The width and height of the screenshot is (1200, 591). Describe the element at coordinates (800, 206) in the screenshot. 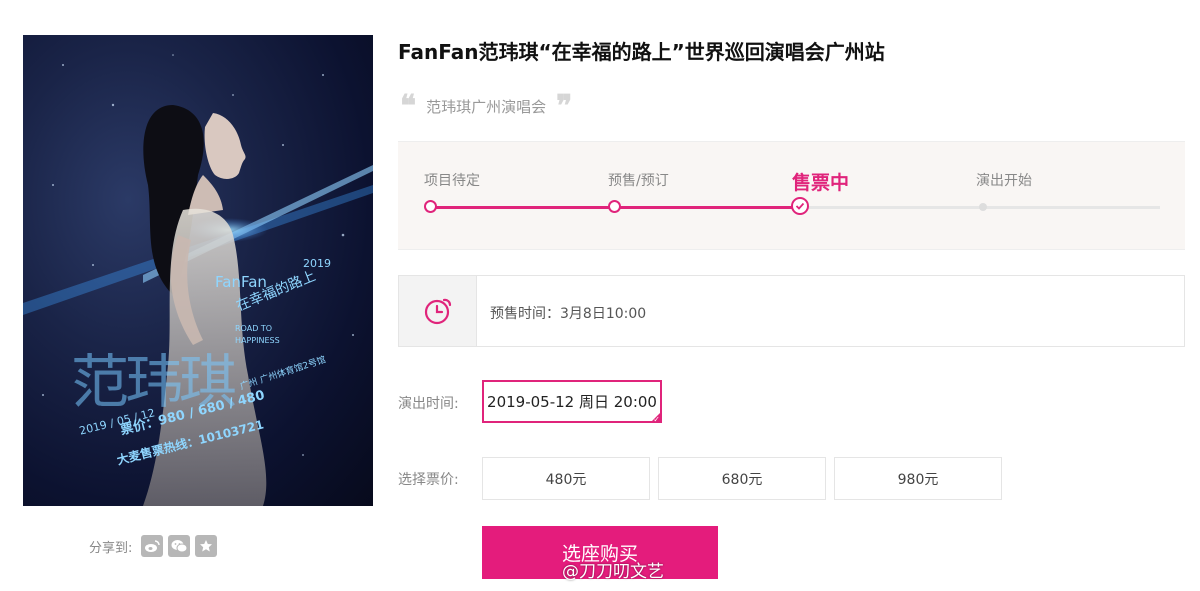

I see `step-current-check-icon` at that location.